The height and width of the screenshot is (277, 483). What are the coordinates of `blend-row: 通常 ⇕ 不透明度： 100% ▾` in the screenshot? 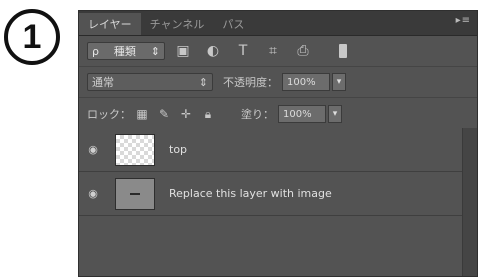 It's located at (278, 82).